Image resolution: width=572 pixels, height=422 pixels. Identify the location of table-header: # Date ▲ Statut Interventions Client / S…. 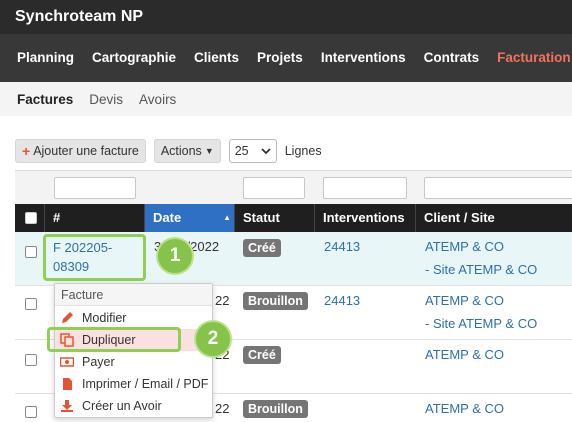
(293, 218).